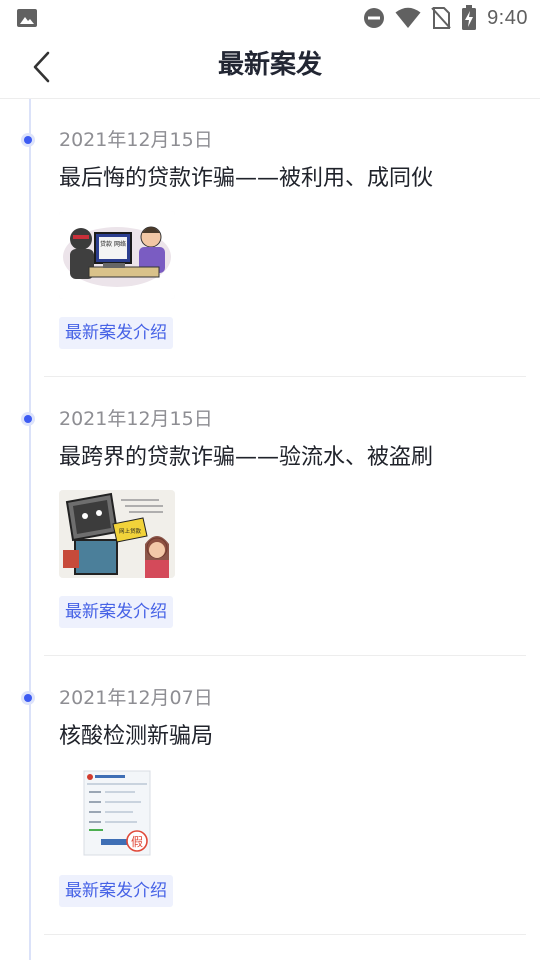 This screenshot has width=540, height=960. Describe the element at coordinates (408, 17) in the screenshot. I see `wifi-icon` at that location.